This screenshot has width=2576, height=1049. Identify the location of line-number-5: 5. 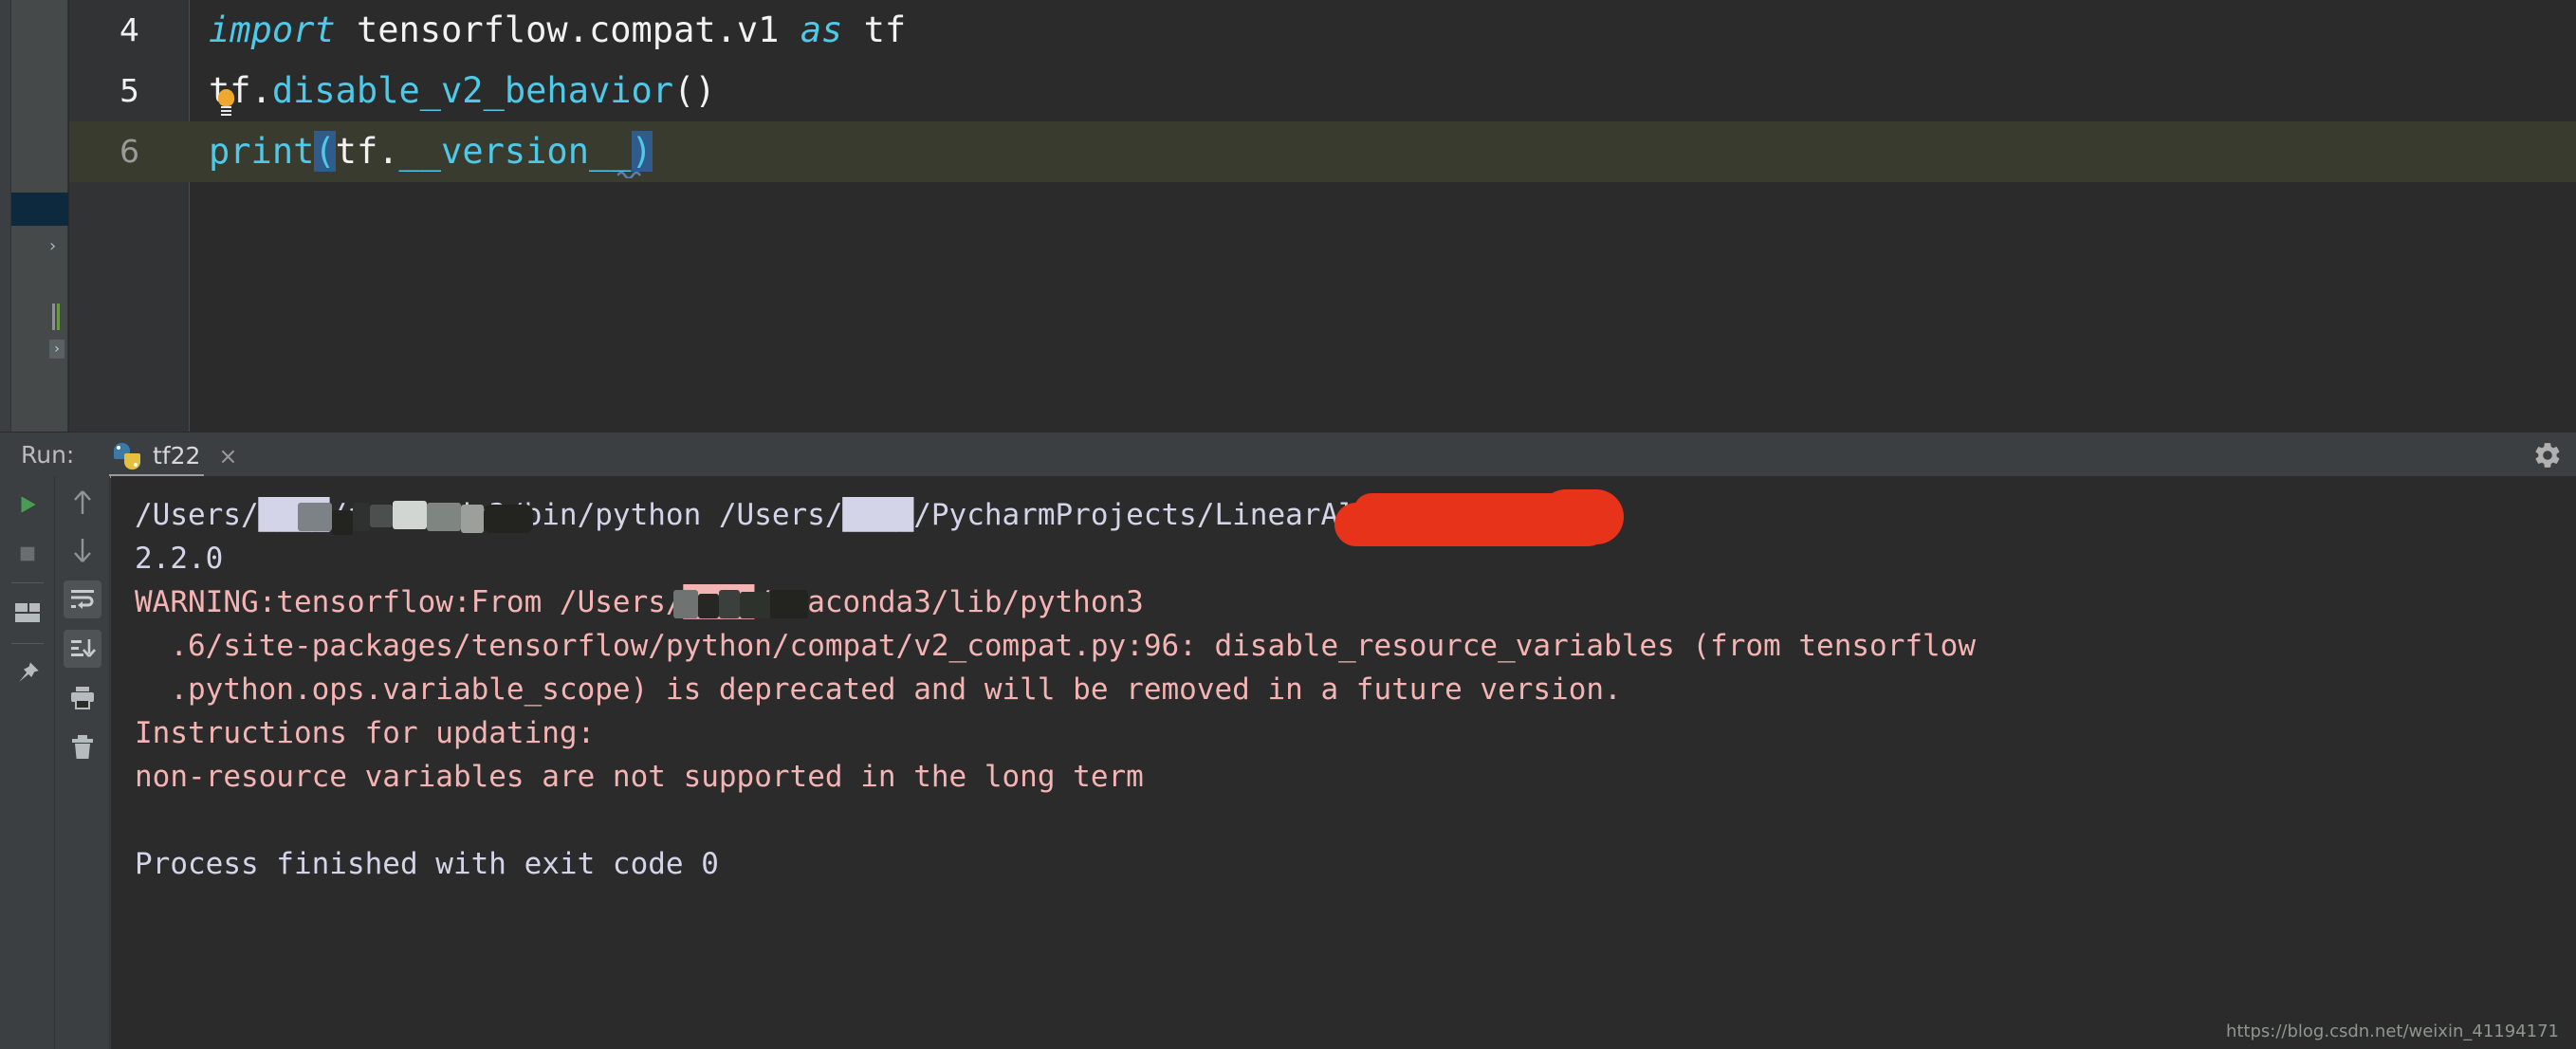
(129, 90).